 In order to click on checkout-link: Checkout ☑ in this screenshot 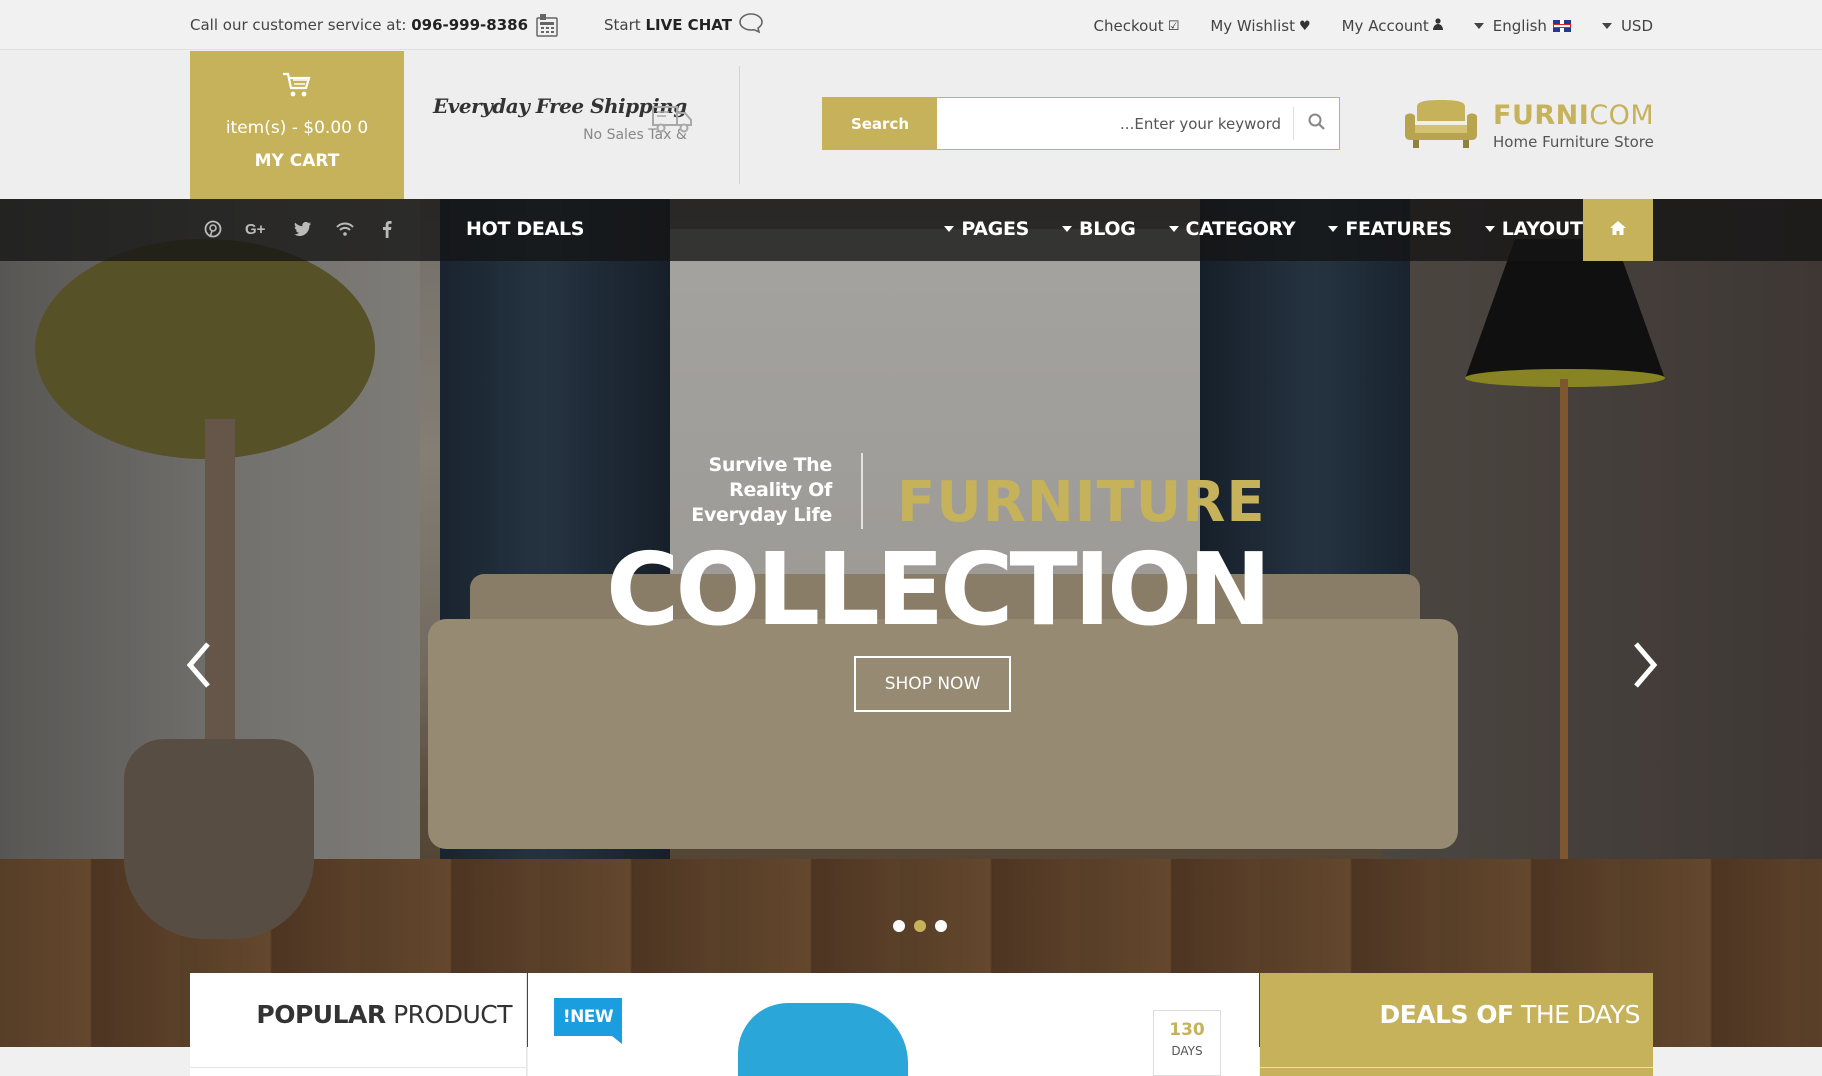, I will do `click(1137, 26)`.